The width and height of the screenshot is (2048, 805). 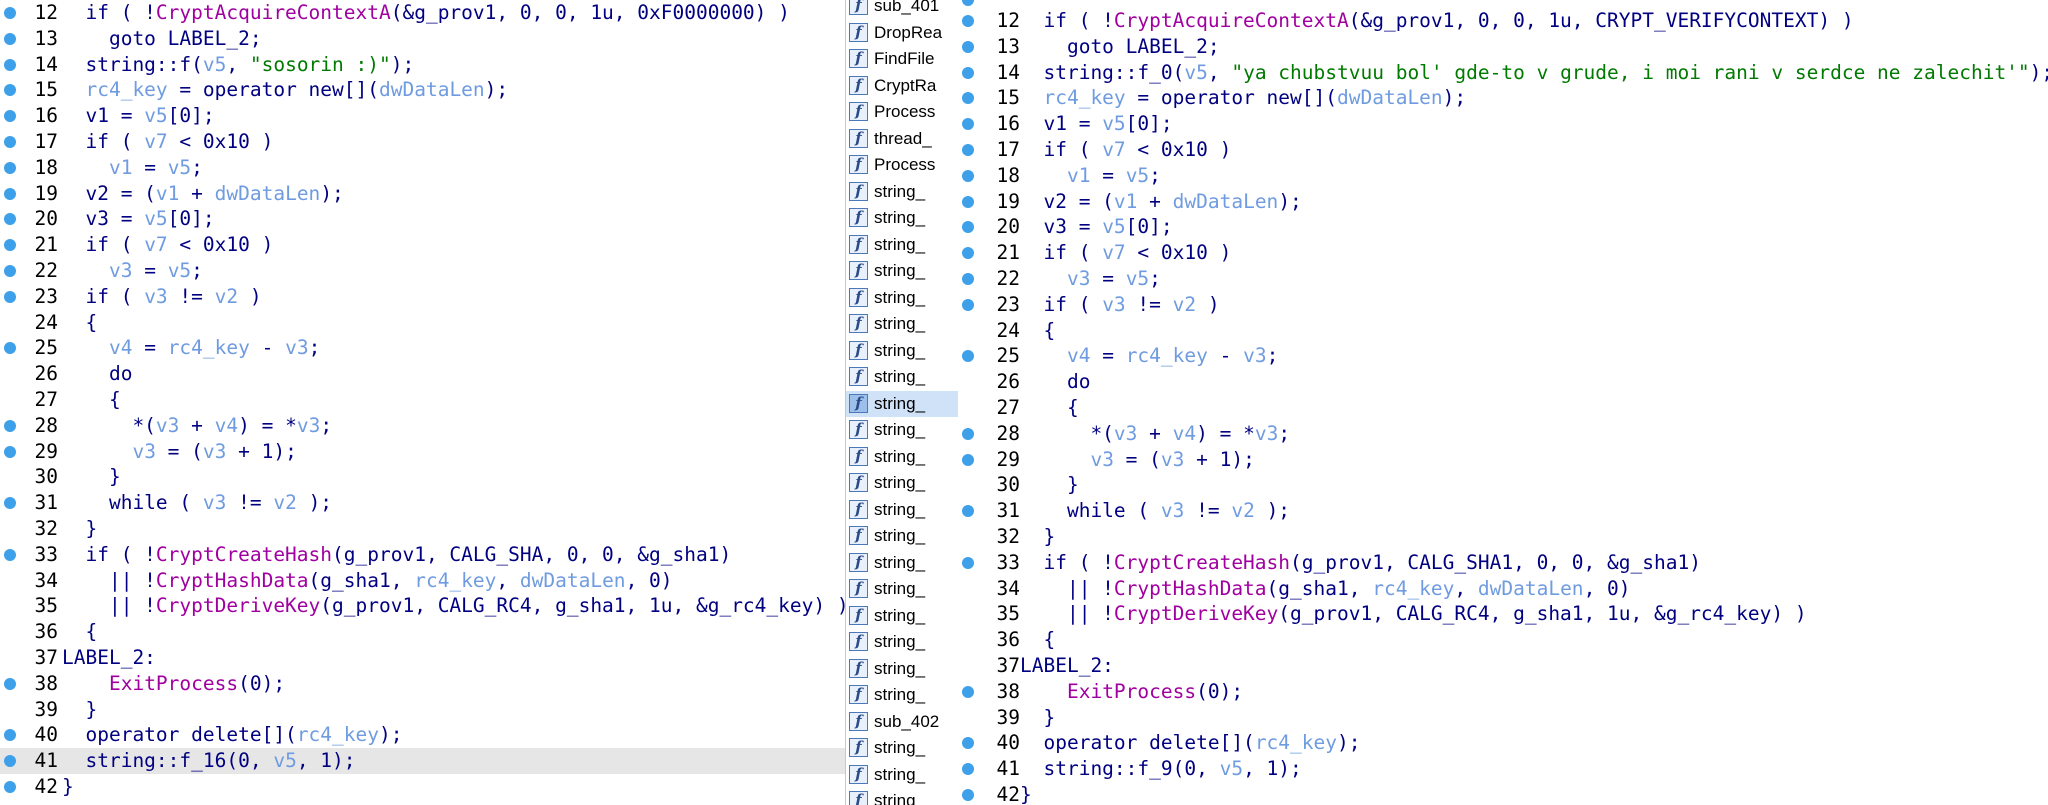 I want to click on code-text: v3 = v5[0];, so click(x=1096, y=227).